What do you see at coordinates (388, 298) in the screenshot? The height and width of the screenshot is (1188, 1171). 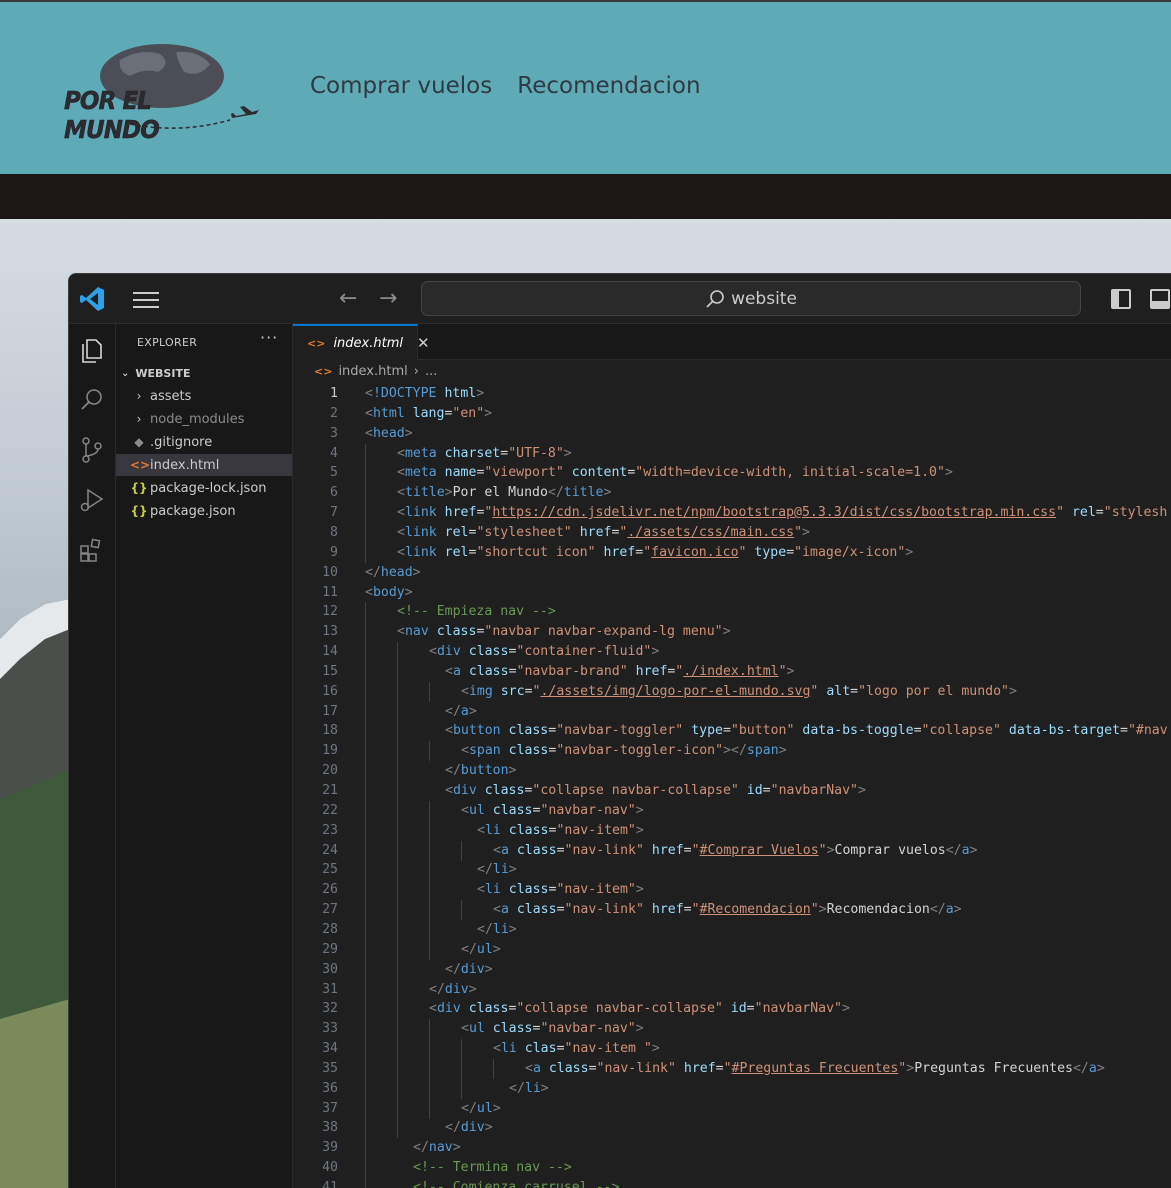 I see `forward-arrow-icon: →` at bounding box center [388, 298].